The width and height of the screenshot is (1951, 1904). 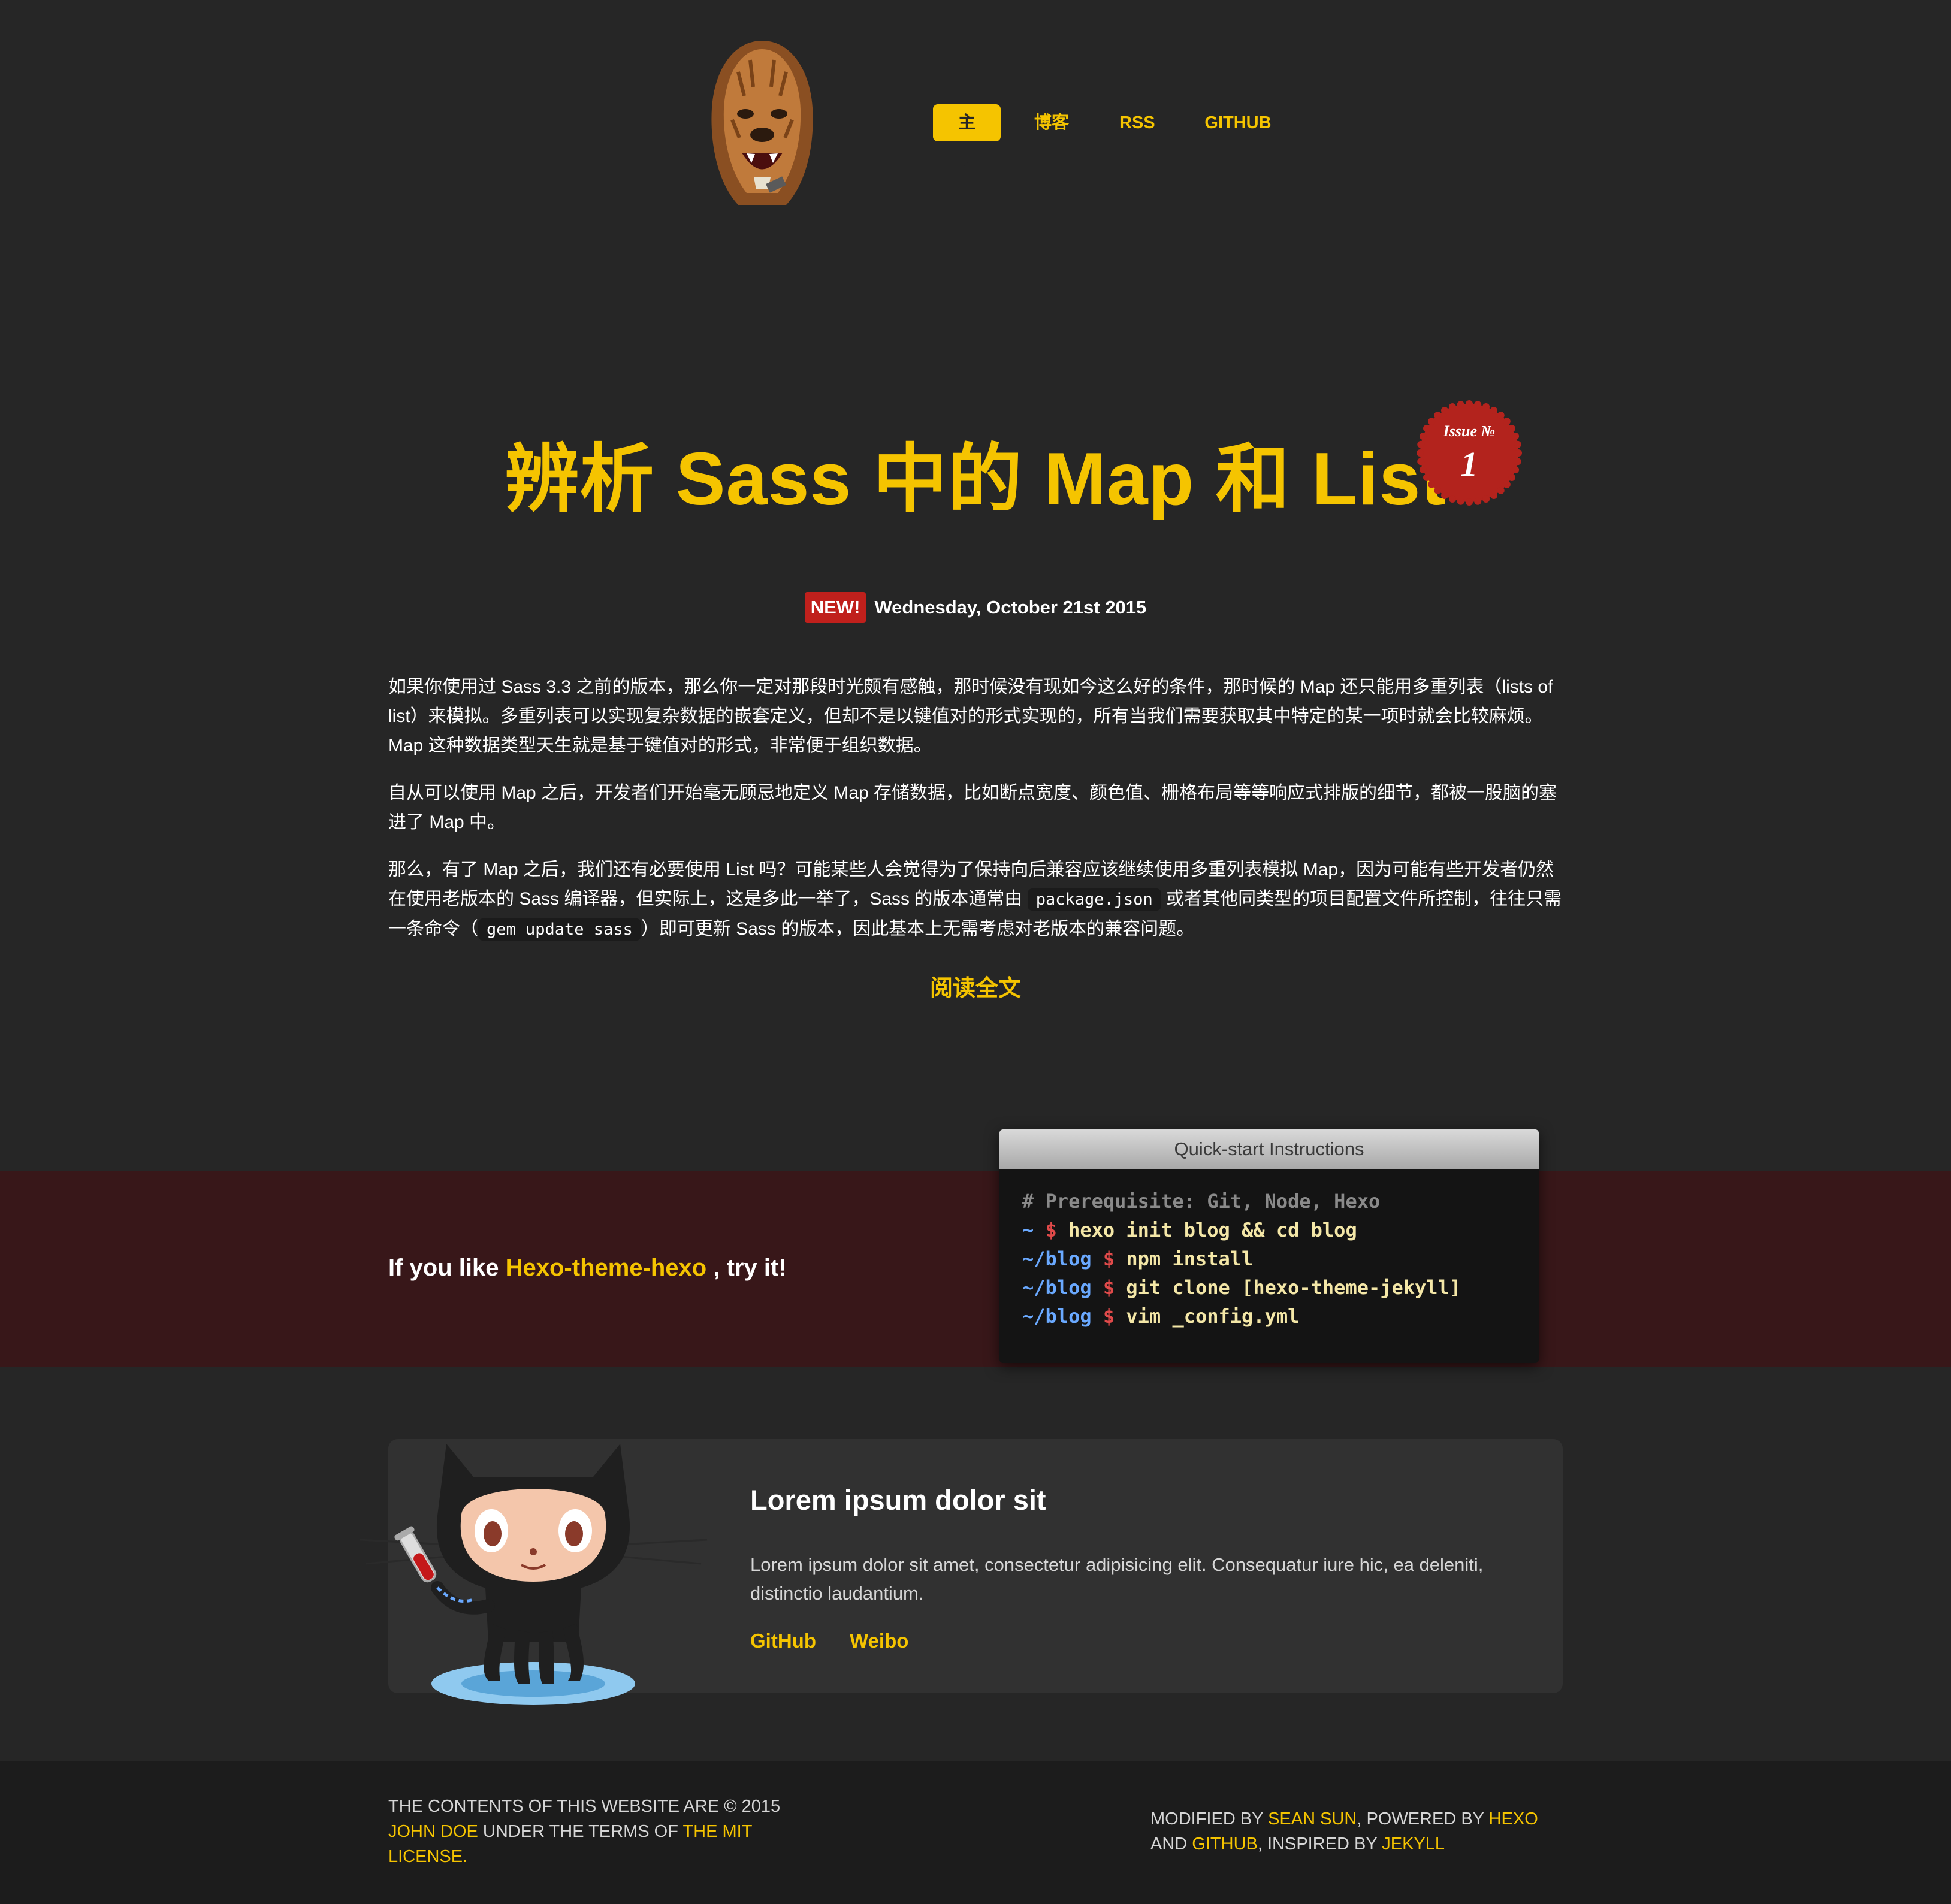 What do you see at coordinates (762, 123) in the screenshot?
I see `wookiee-avatar-logo` at bounding box center [762, 123].